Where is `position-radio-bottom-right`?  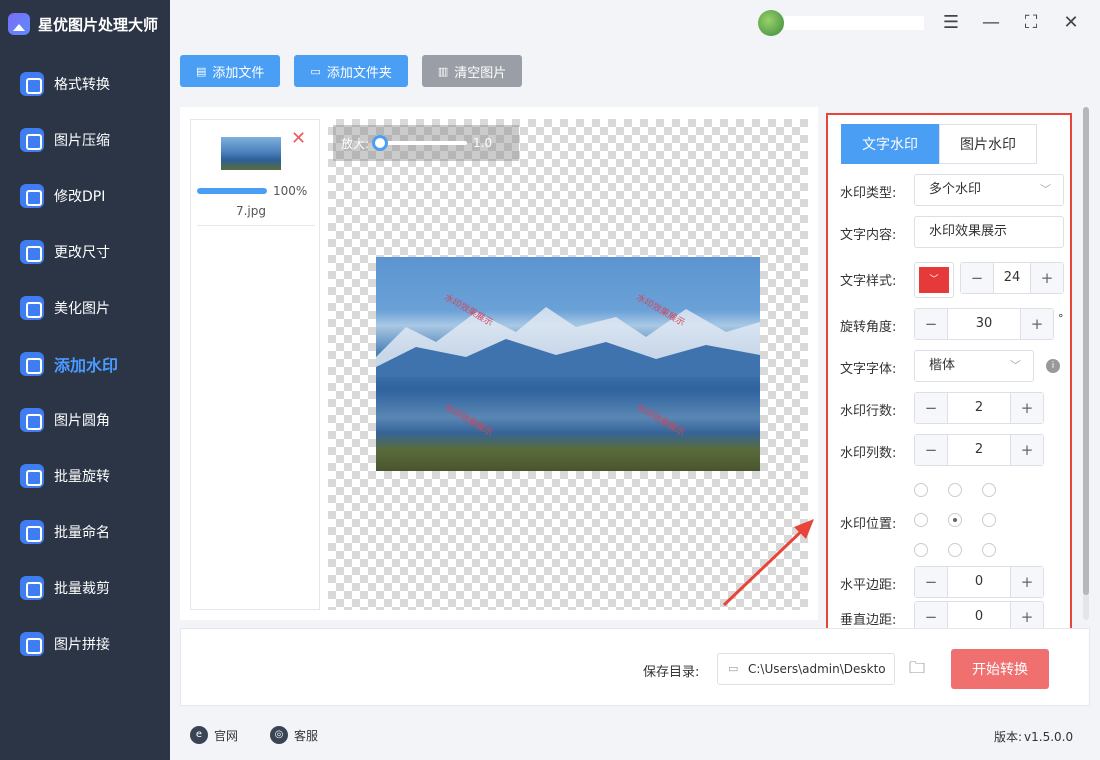
position-radio-bottom-right is located at coordinates (989, 550).